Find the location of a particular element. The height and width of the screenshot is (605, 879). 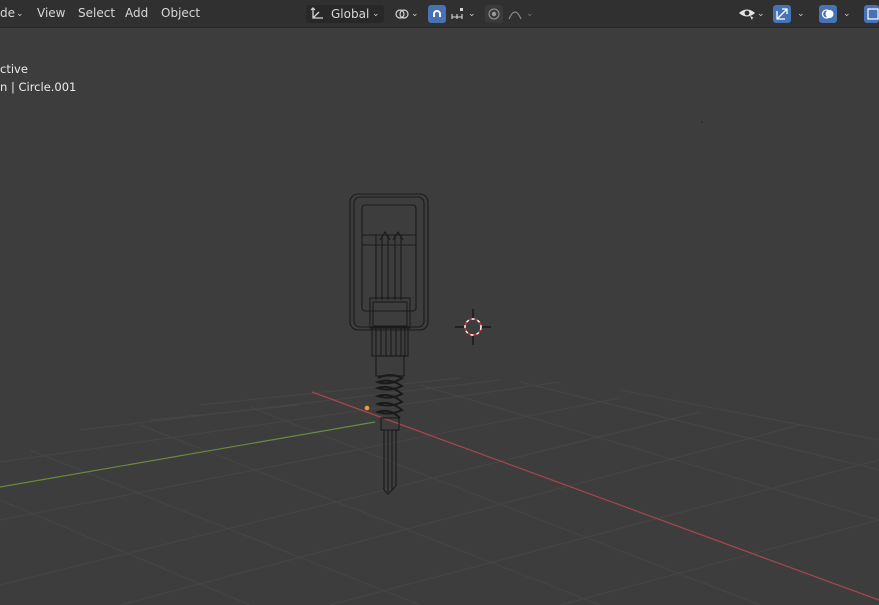

proportional-edit-toggle is located at coordinates (494, 14).